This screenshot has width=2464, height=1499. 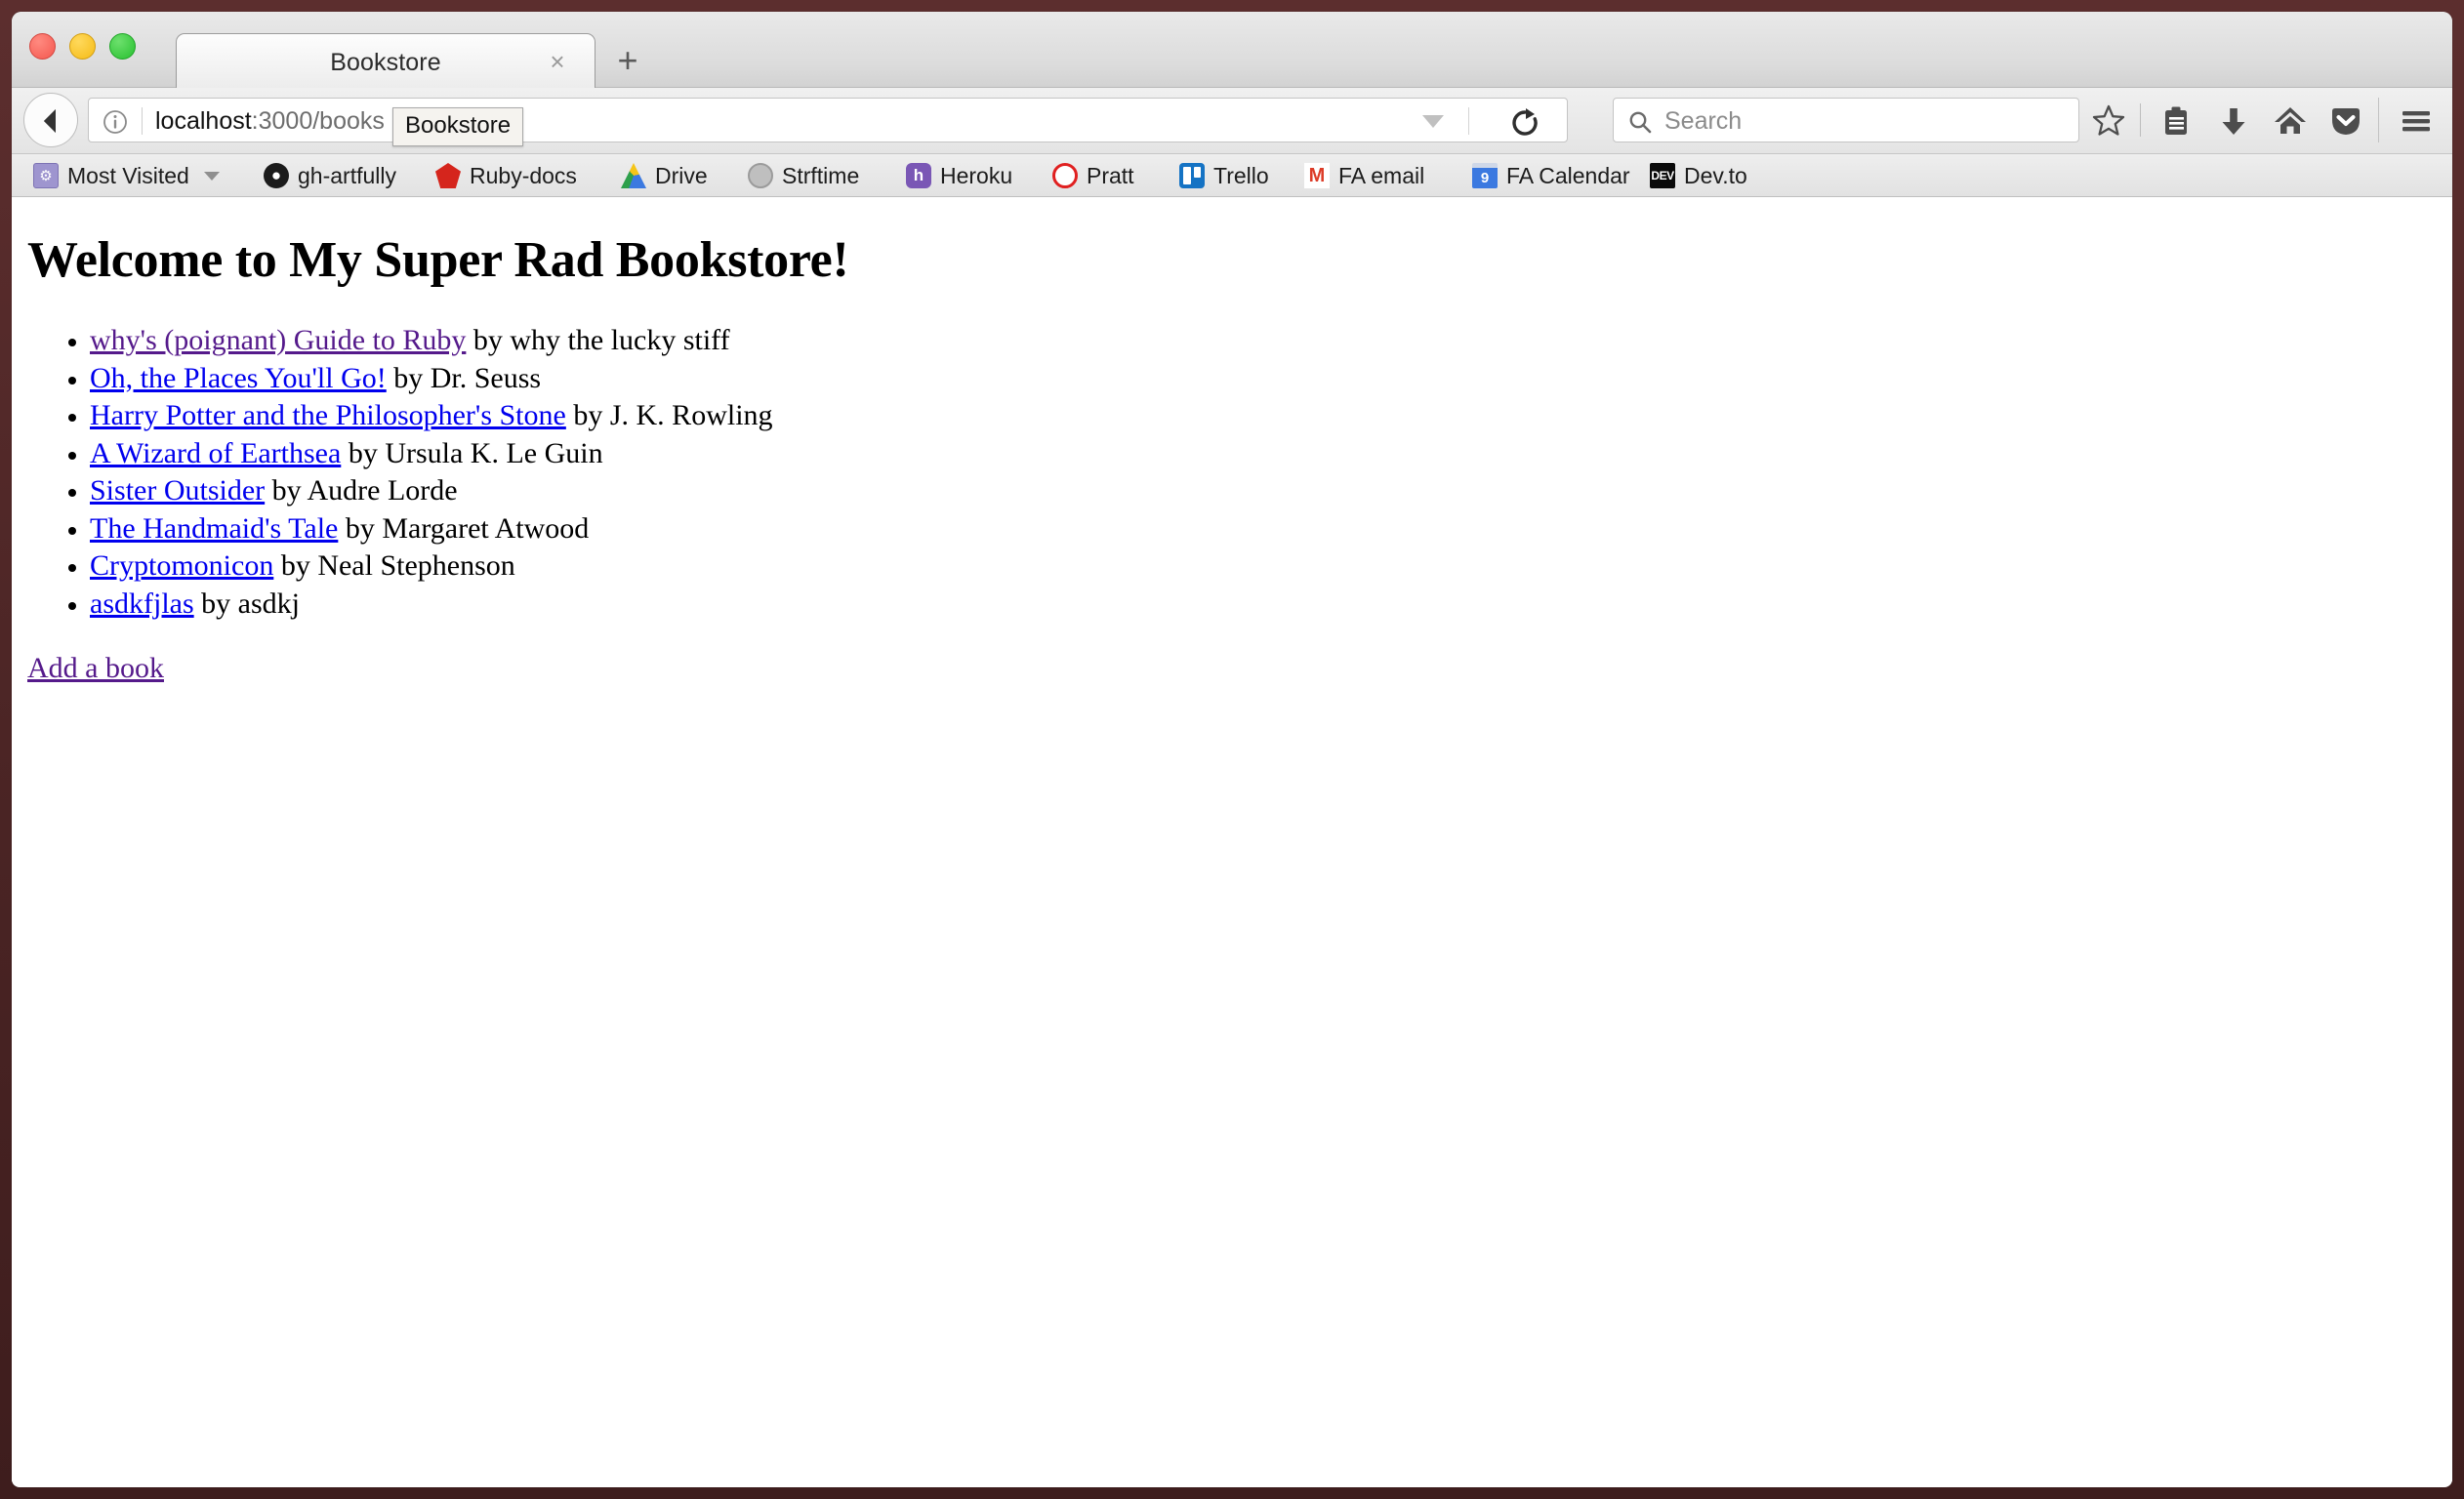 What do you see at coordinates (1662, 175) in the screenshot?
I see `devto-icon: DEV` at bounding box center [1662, 175].